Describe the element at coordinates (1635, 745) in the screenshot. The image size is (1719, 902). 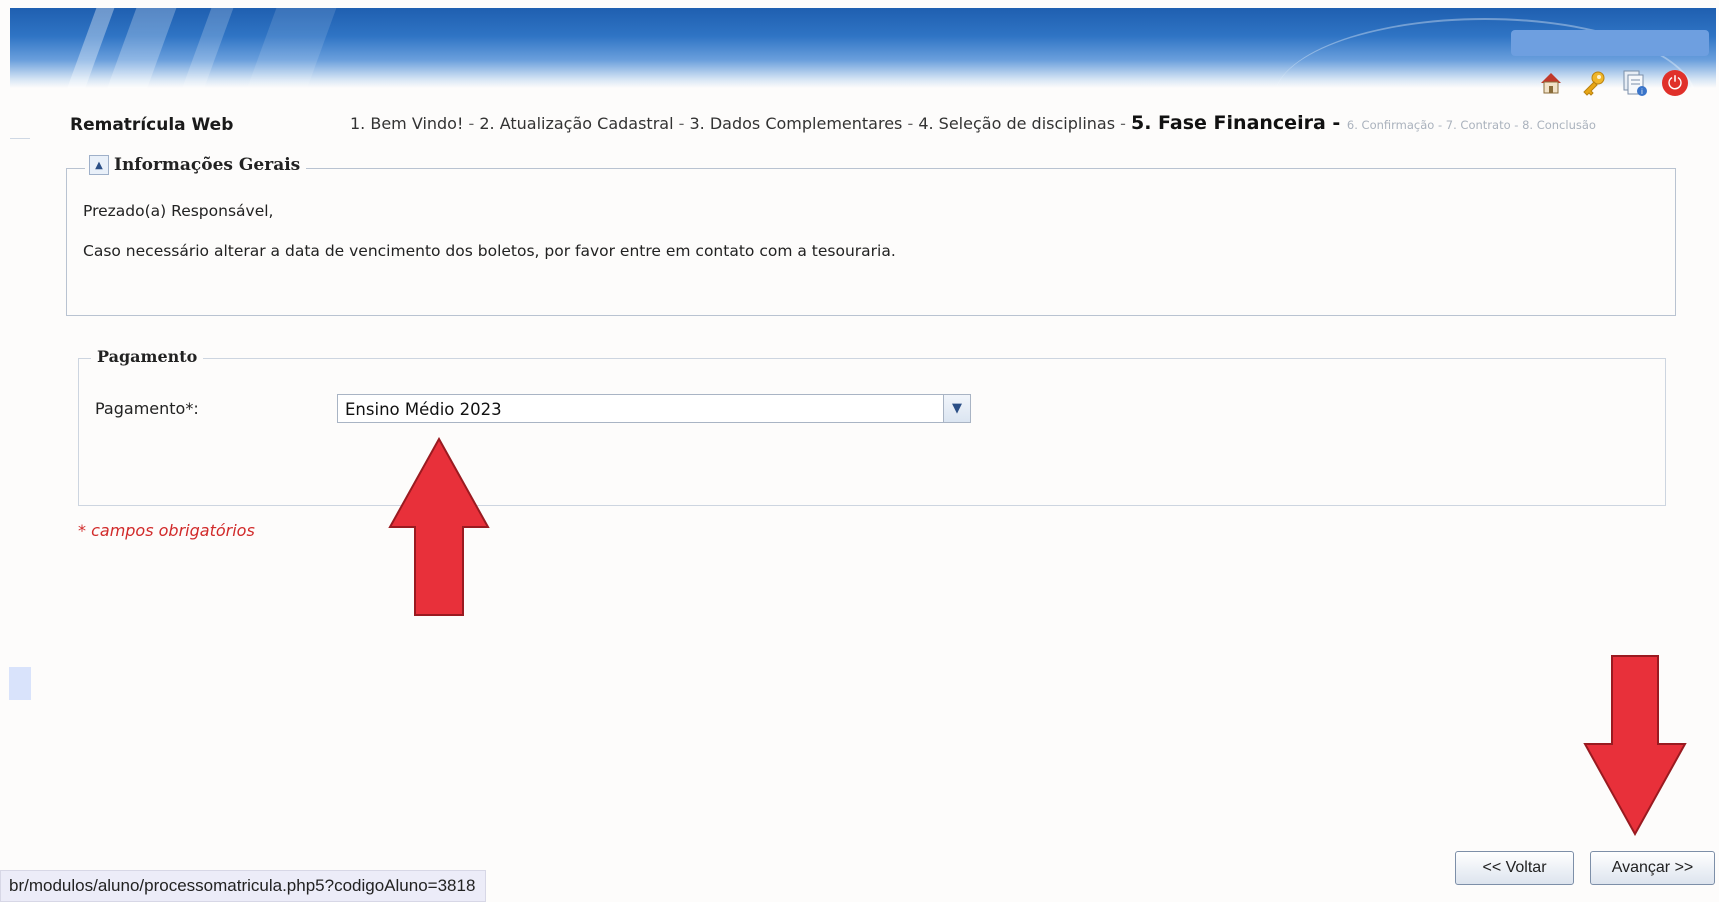
I see `annotation-arrow-down` at that location.